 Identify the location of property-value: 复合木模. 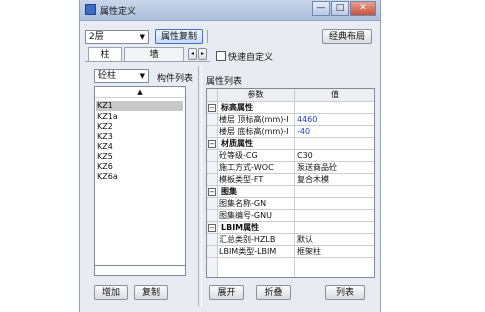
(335, 179).